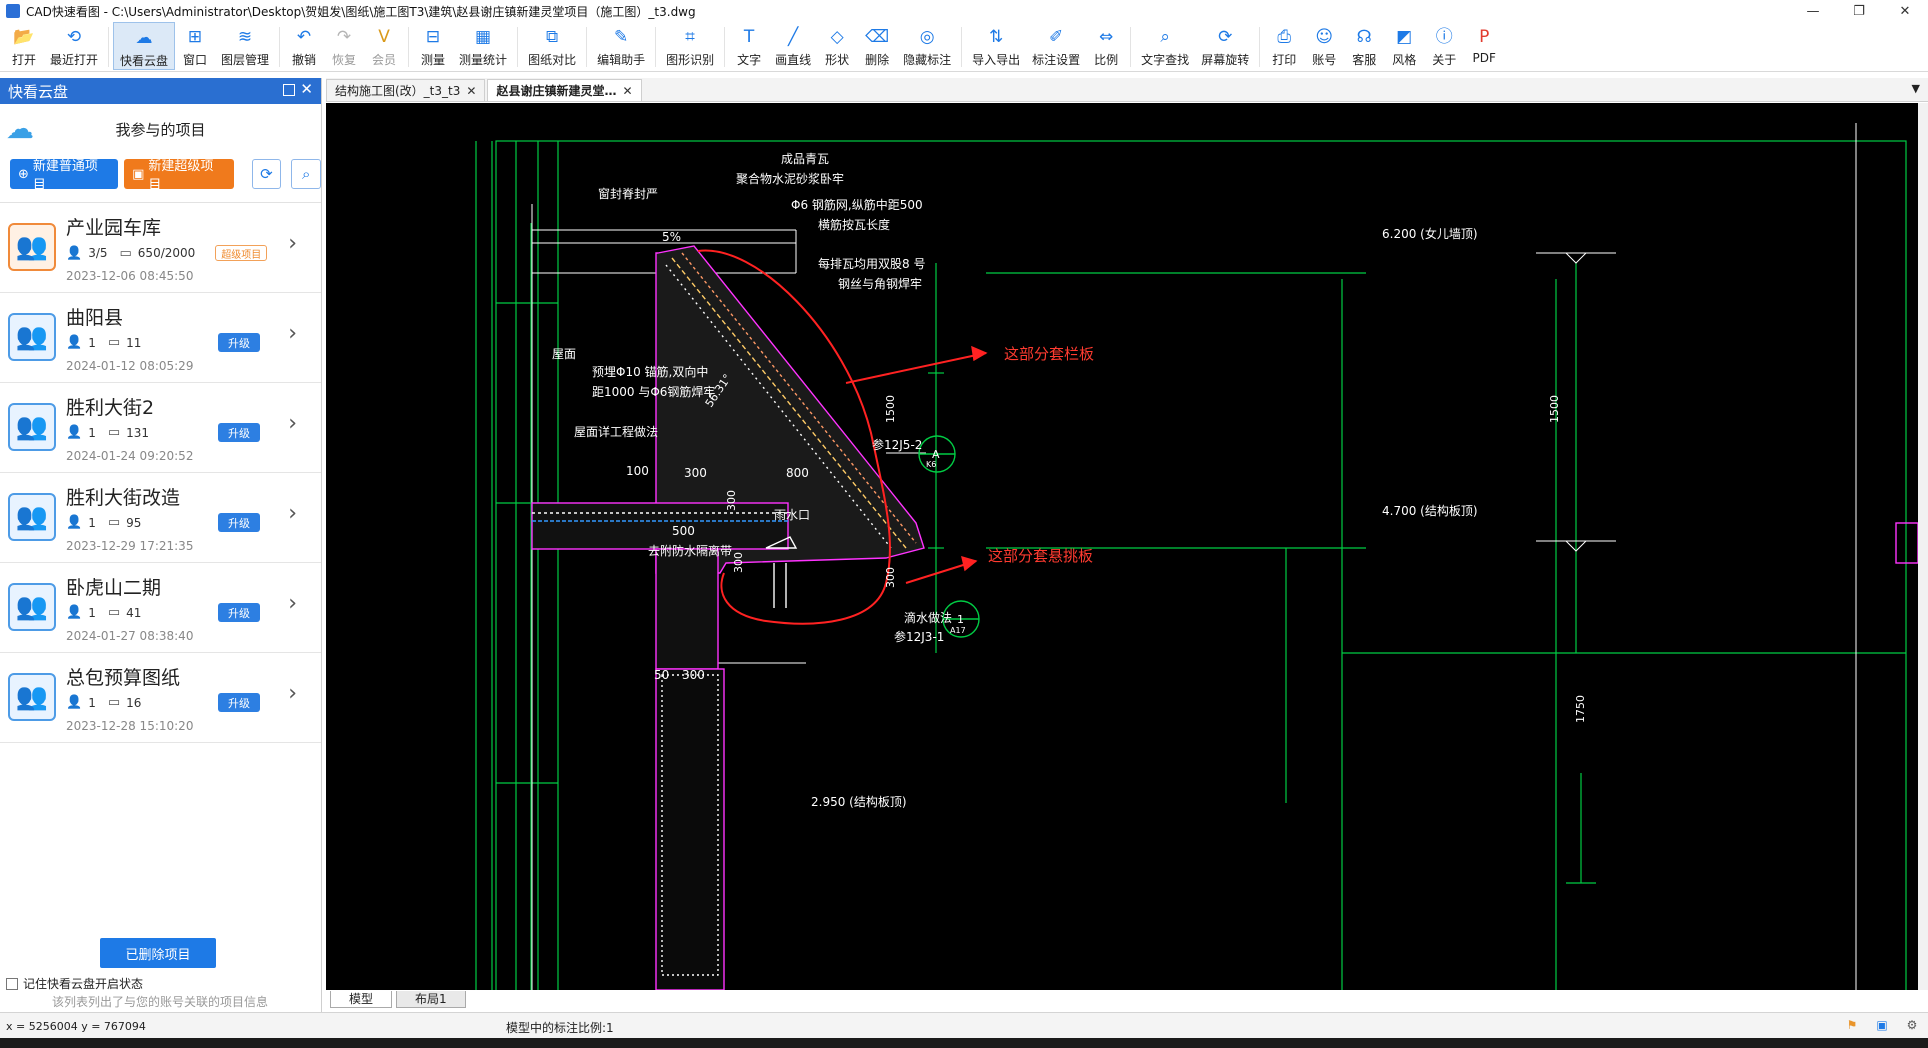 The image size is (1928, 1048). Describe the element at coordinates (1852, 1025) in the screenshot. I see `snap-icon: ⚑` at that location.